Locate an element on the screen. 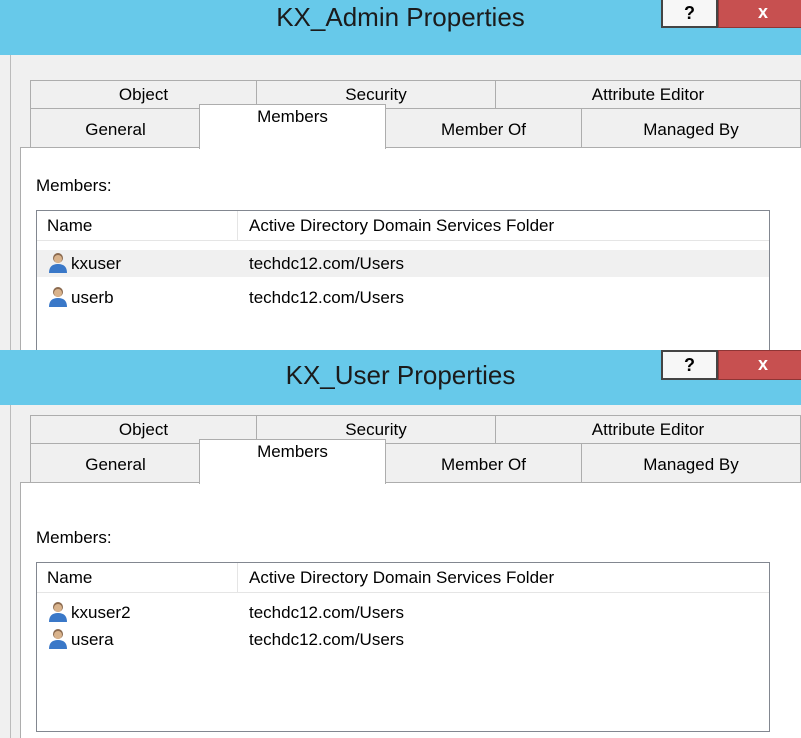 Image resolution: width=801 pixels, height=738 pixels. list-item: kxuser2 techdc12.com/Users is located at coordinates (403, 612).